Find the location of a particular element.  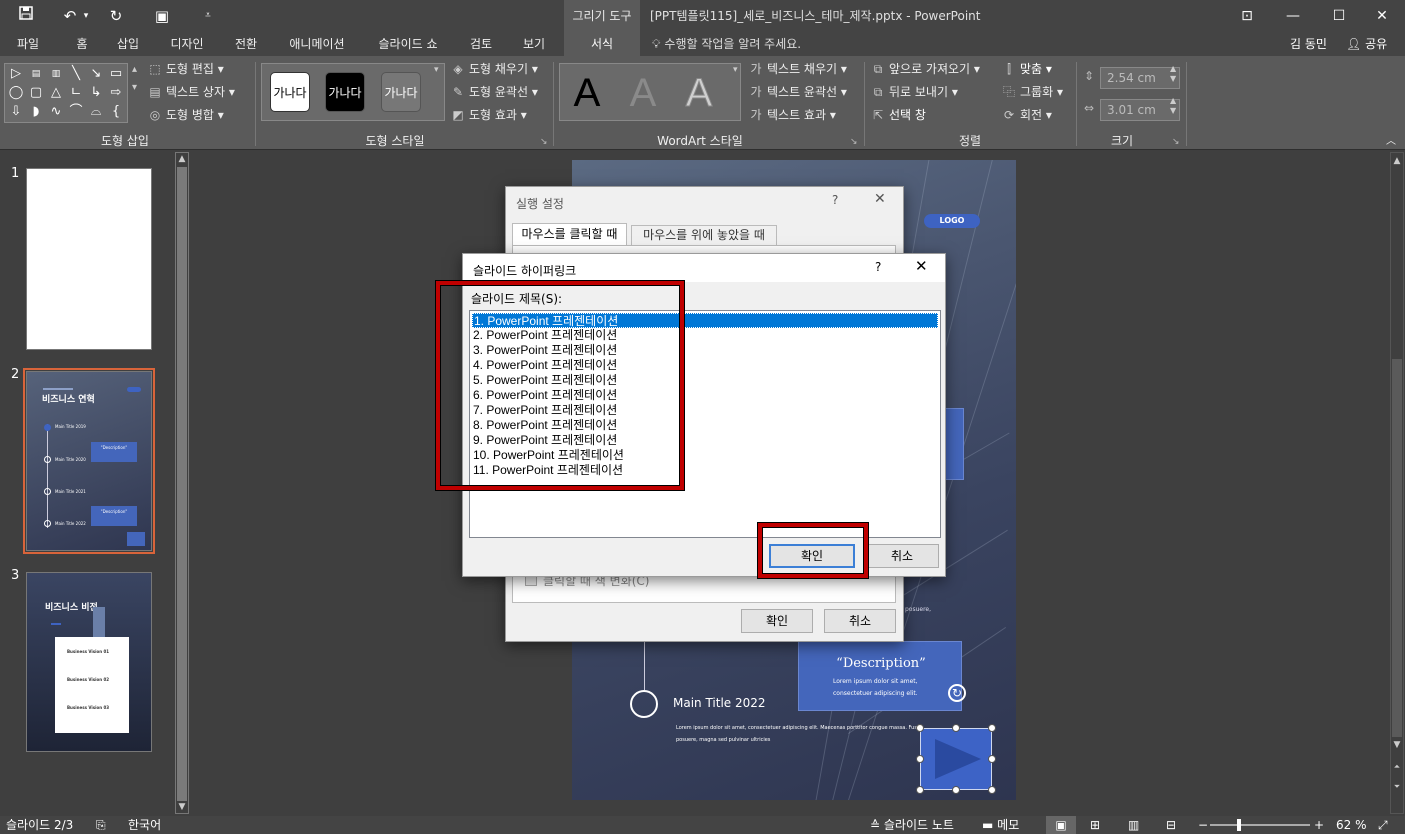

slideshow-view-icon: ⊟ is located at coordinates (1171, 825).